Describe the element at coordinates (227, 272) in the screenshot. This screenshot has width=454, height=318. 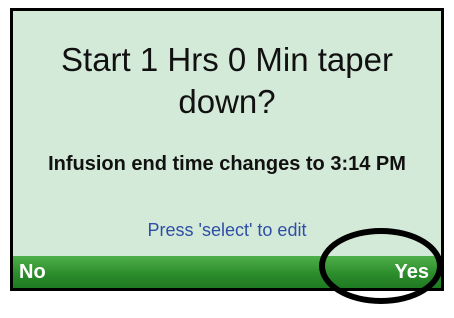
I see `softkey-bar: No Yes` at that location.